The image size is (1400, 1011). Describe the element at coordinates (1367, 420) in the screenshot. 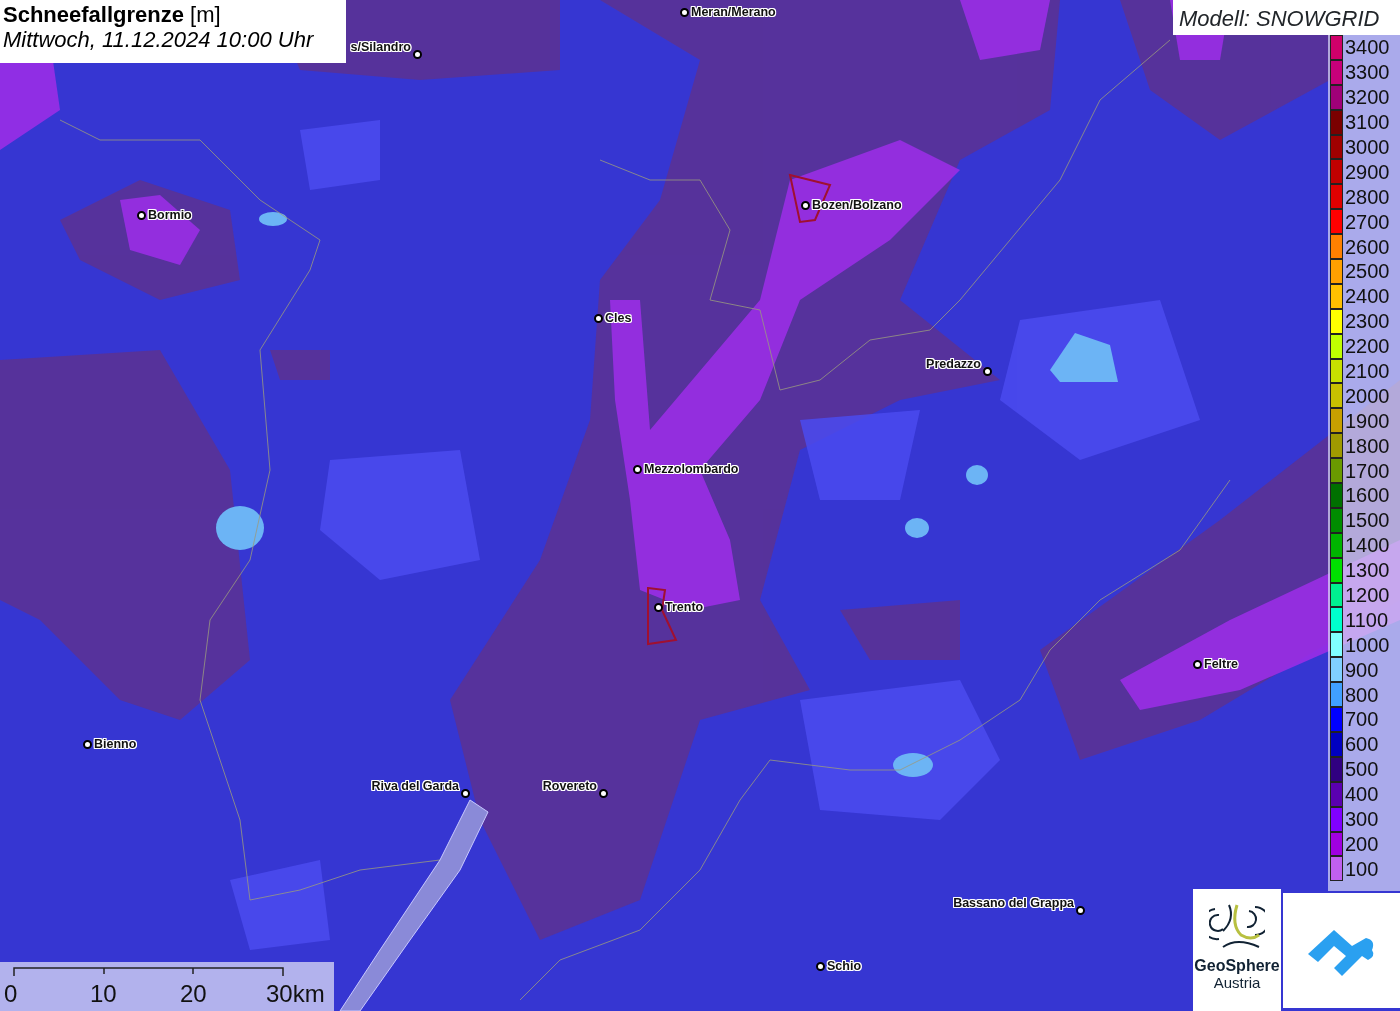

I see `legend-value: 1900` at that location.